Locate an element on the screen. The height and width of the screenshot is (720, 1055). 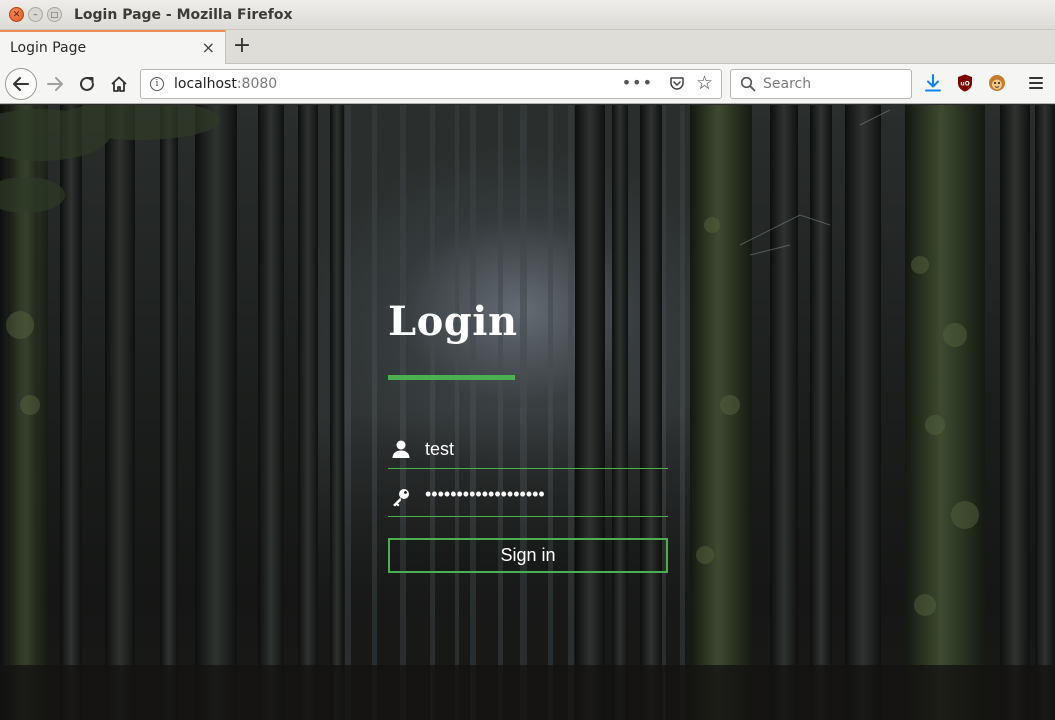
ublock-icon: uO is located at coordinates (965, 83).